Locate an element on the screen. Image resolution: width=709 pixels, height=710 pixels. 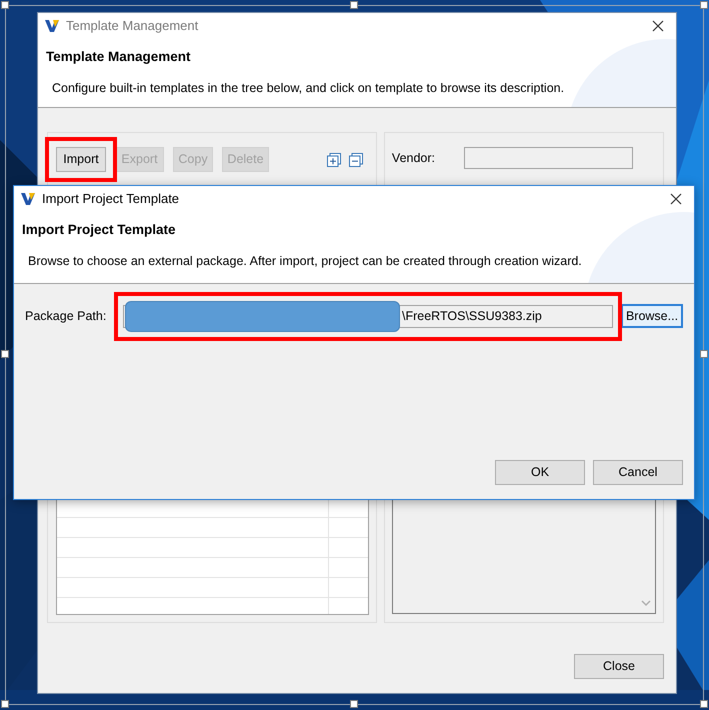
collapse-all-icon is located at coordinates (355, 159).